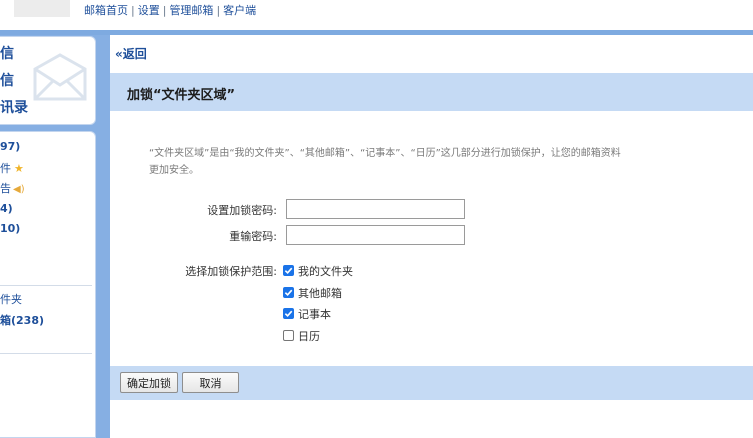 This screenshot has height=438, width=753. I want to click on logo, so click(42, 8).